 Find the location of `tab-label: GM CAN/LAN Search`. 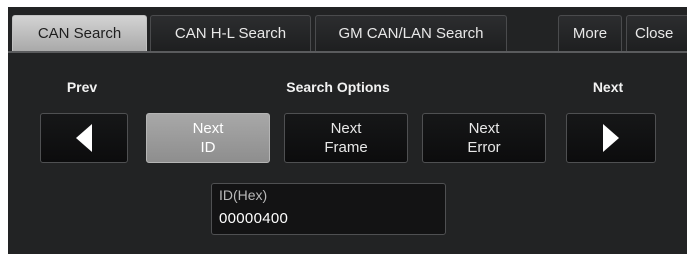

tab-label: GM CAN/LAN Search is located at coordinates (411, 33).